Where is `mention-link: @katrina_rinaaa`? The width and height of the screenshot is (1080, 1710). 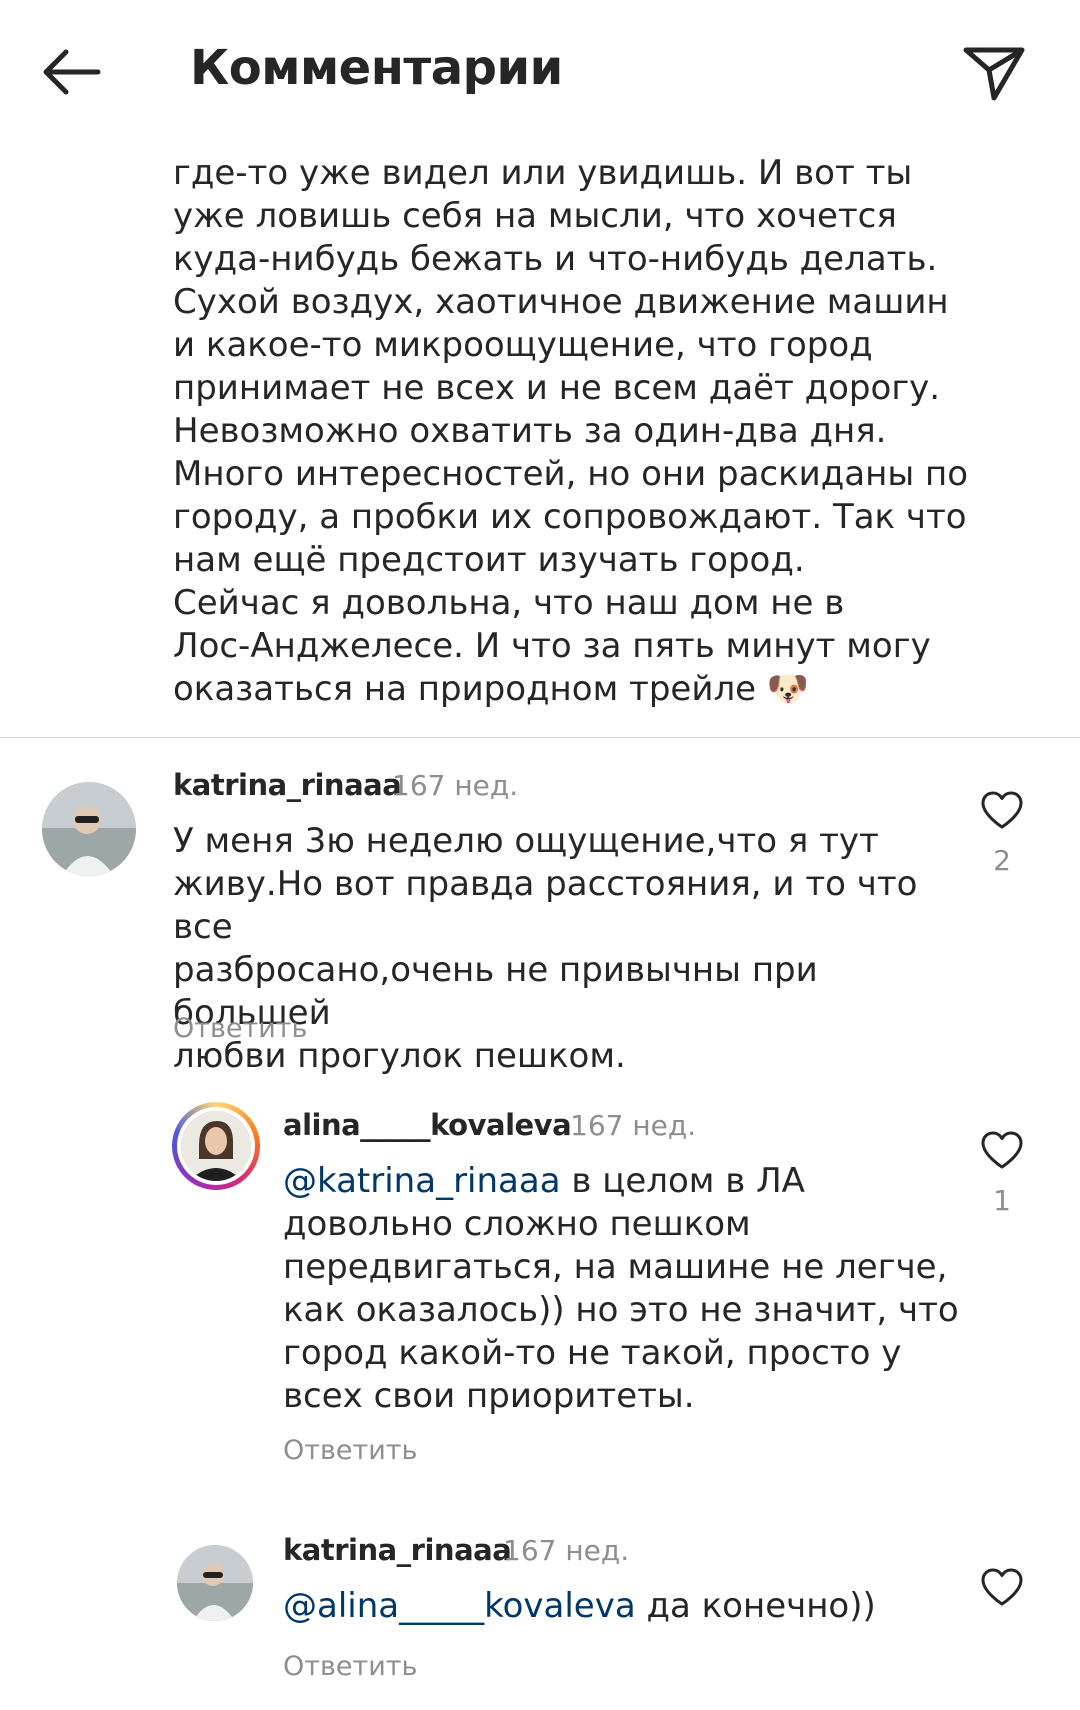 mention-link: @katrina_rinaaa is located at coordinates (422, 1181).